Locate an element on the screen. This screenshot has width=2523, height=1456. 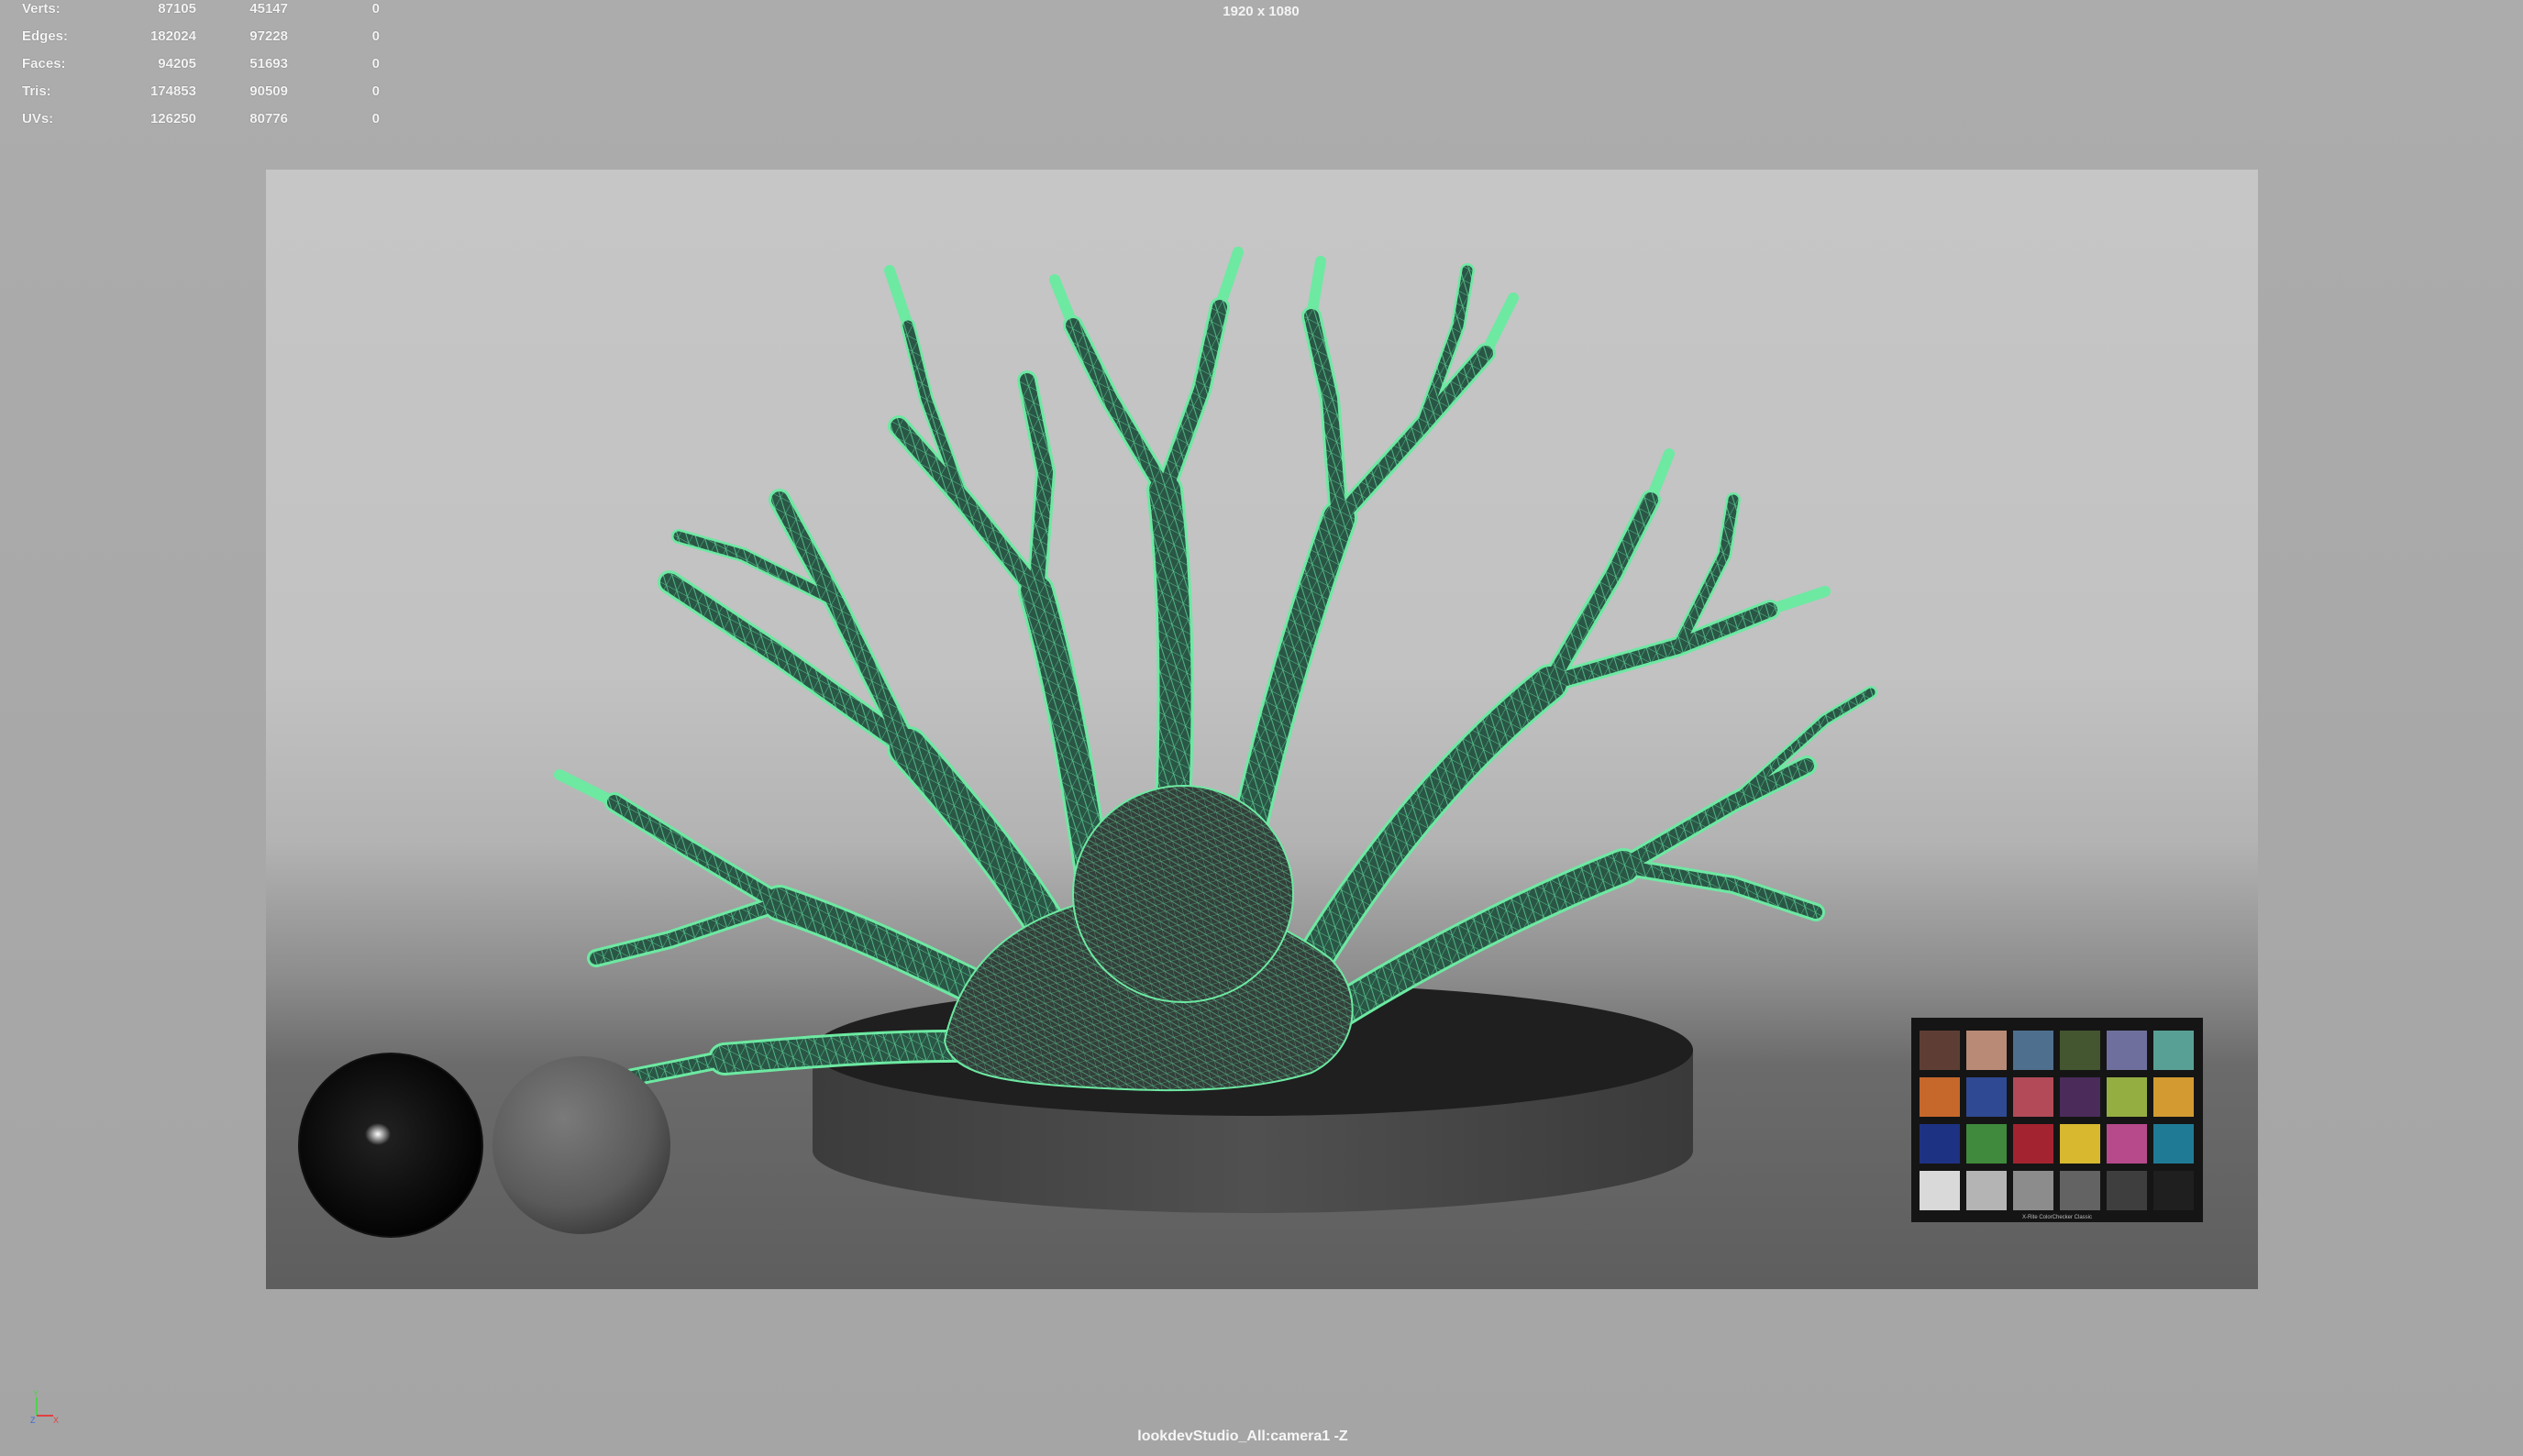
color-checker-chart: X-Rite ColorChecker Classic is located at coordinates (2057, 1120).